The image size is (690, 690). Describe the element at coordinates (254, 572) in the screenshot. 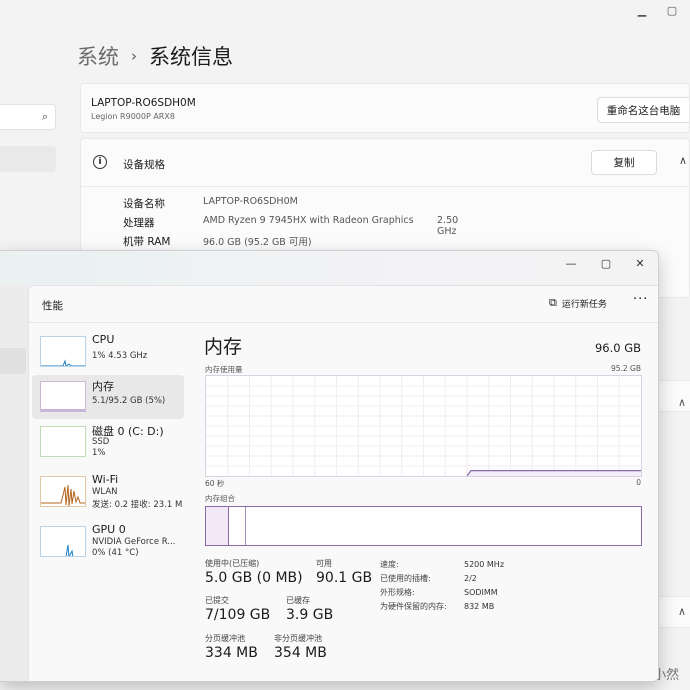

I see `stat-in-use: 使用中(已压缩) 5.0 GB (0 MB)` at that location.